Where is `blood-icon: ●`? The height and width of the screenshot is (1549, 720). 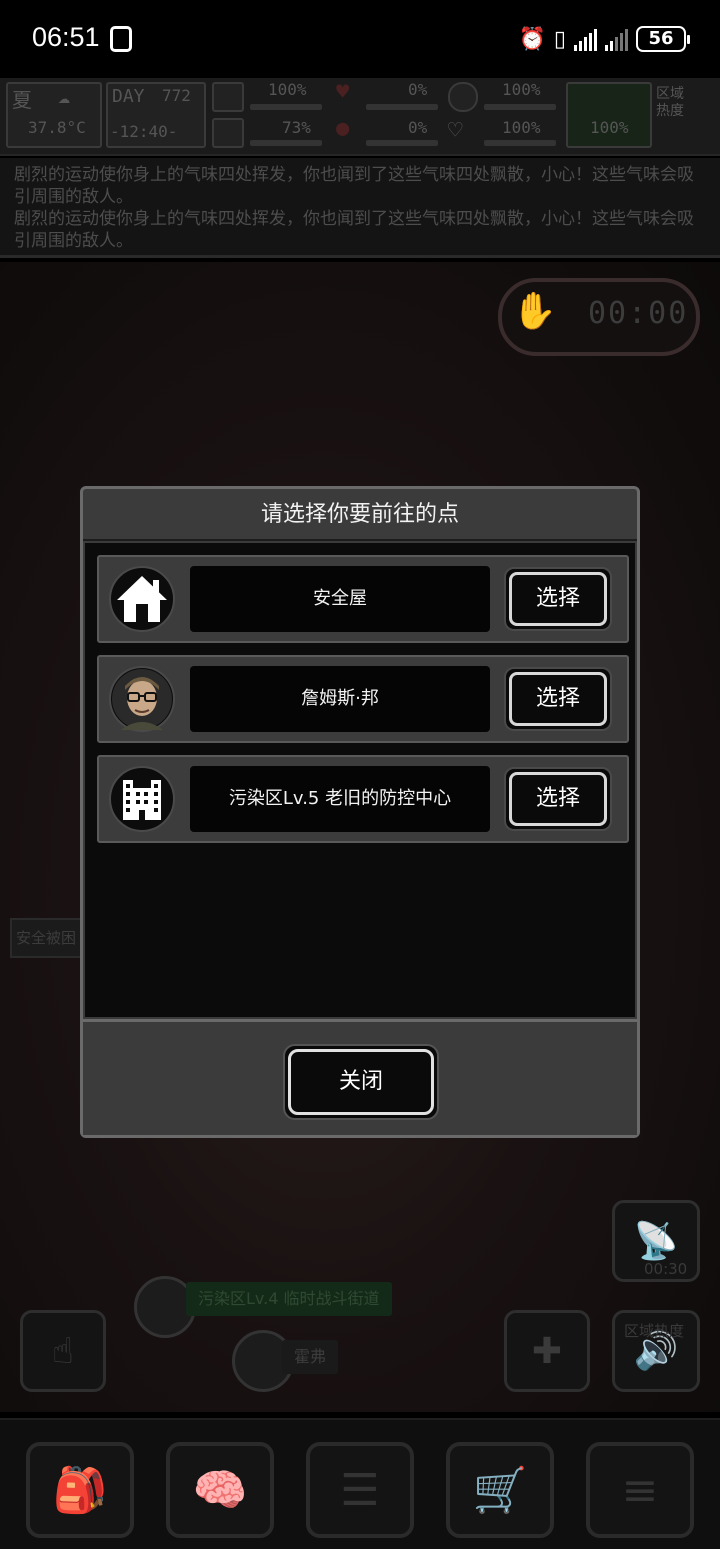 blood-icon: ● is located at coordinates (343, 128).